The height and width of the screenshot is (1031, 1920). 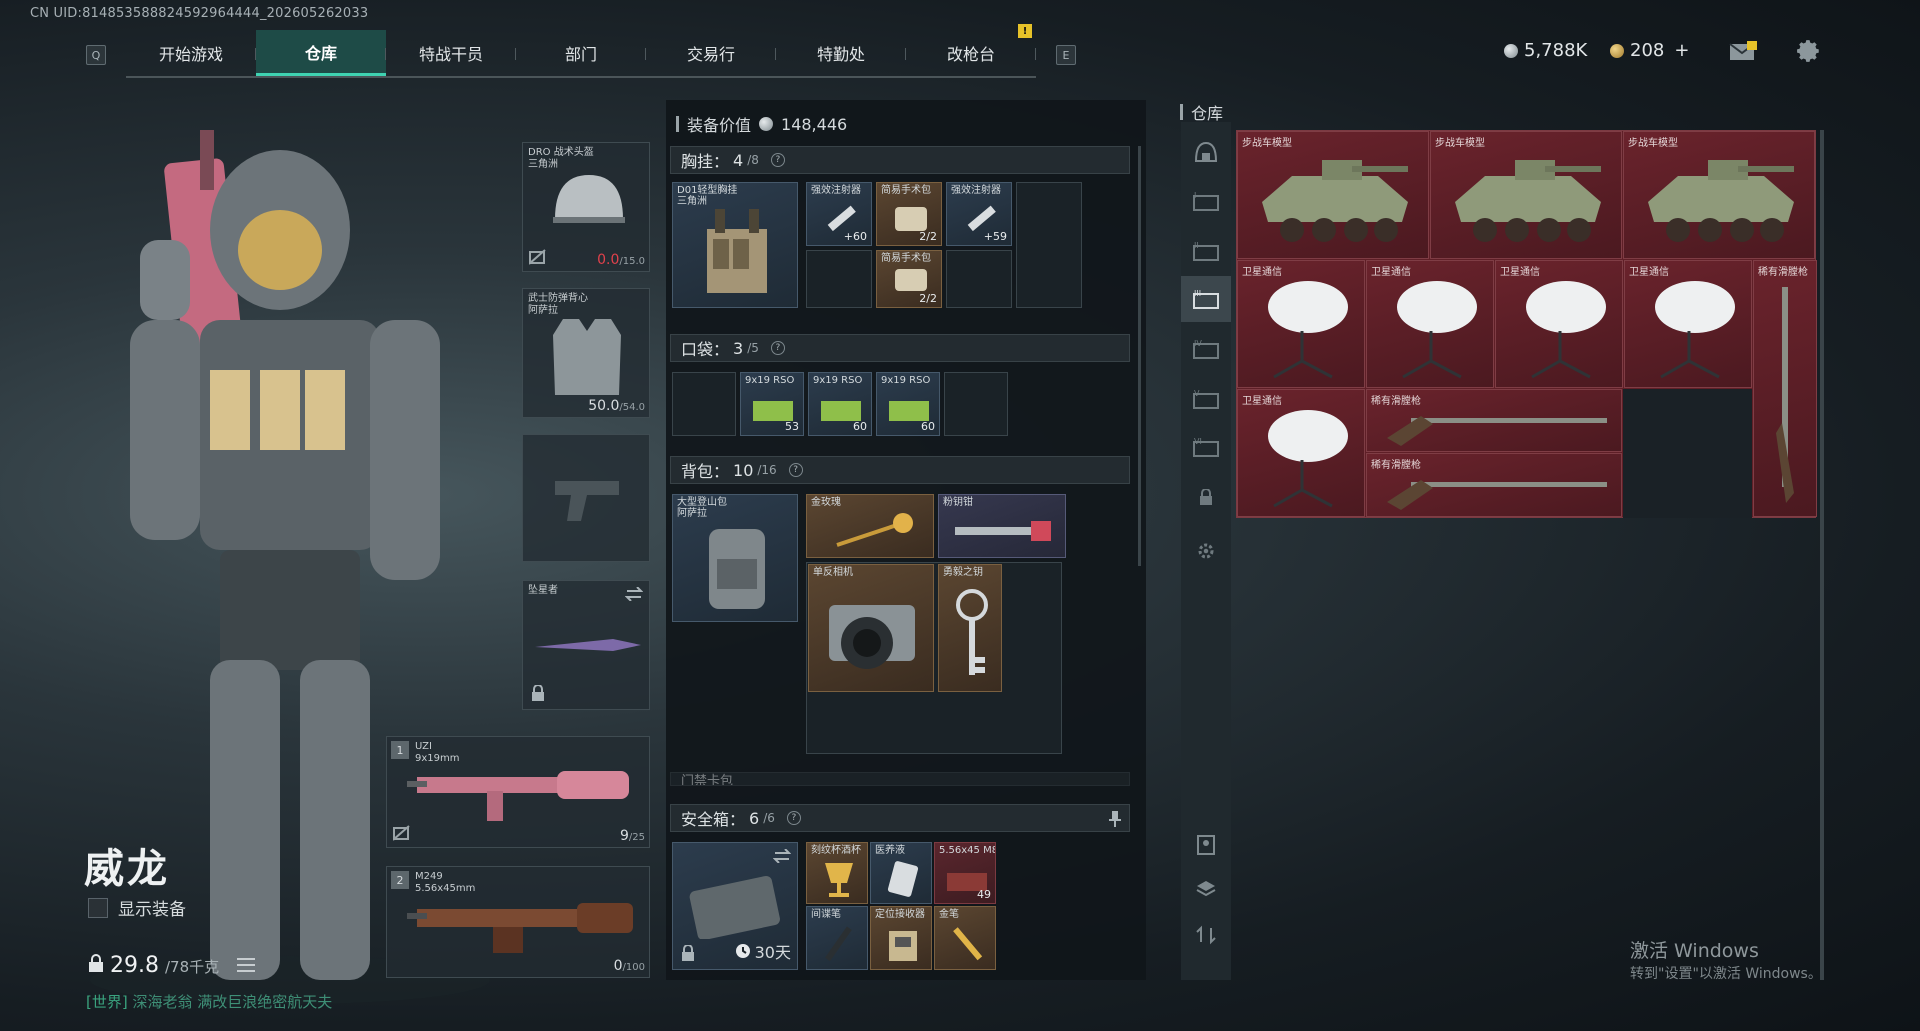 I want to click on windows-activation-title: 激活 Windows, so click(x=1694, y=951).